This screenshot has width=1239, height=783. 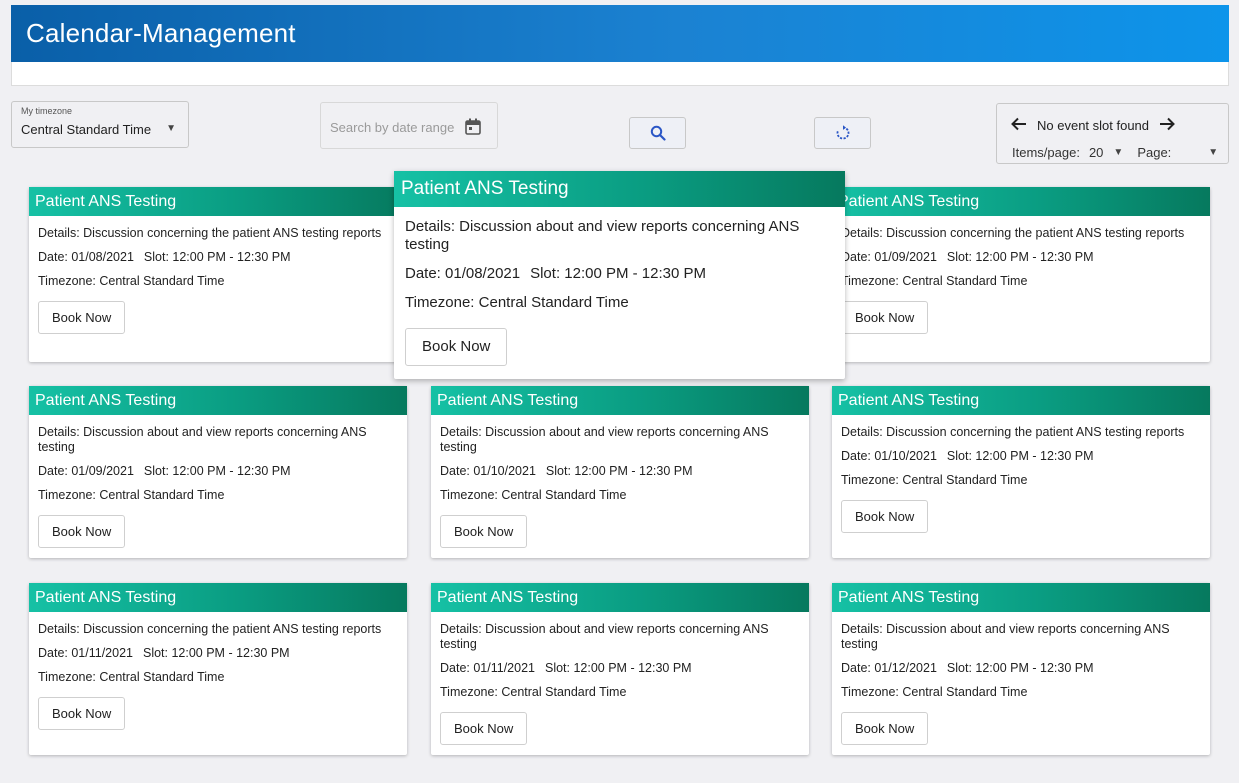 I want to click on refresh-button, so click(x=842, y=133).